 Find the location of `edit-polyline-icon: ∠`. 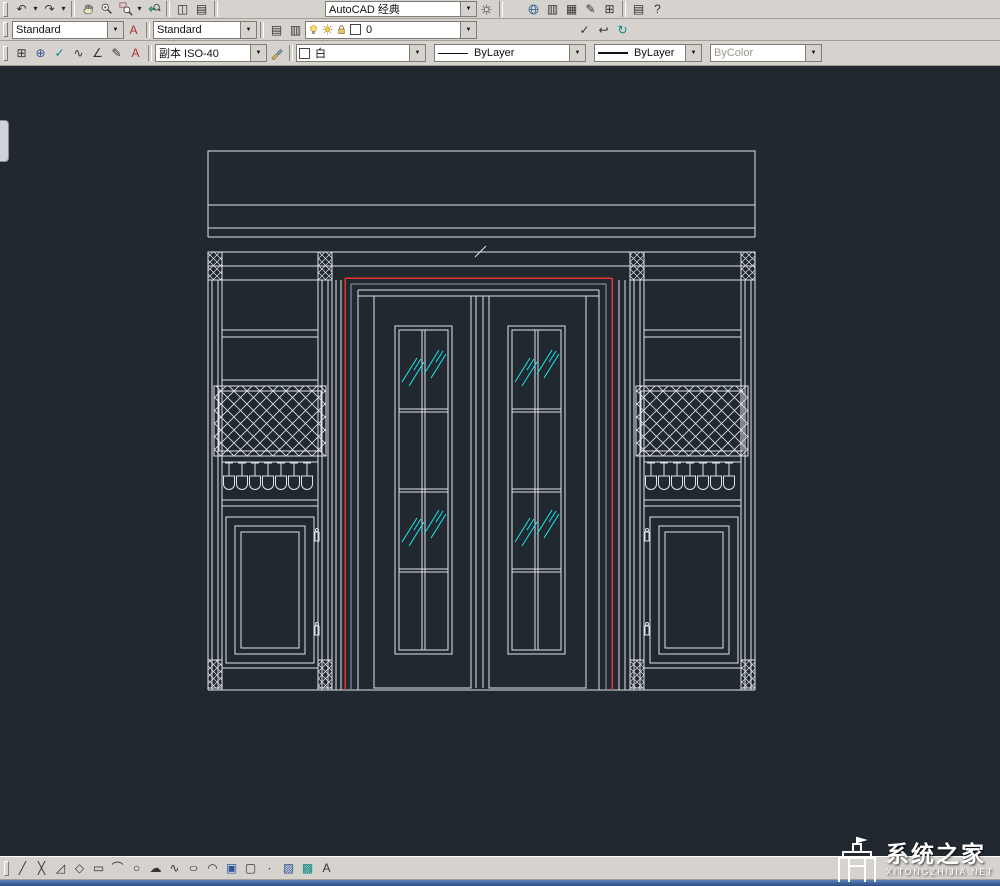

edit-polyline-icon: ∠ is located at coordinates (97, 53).